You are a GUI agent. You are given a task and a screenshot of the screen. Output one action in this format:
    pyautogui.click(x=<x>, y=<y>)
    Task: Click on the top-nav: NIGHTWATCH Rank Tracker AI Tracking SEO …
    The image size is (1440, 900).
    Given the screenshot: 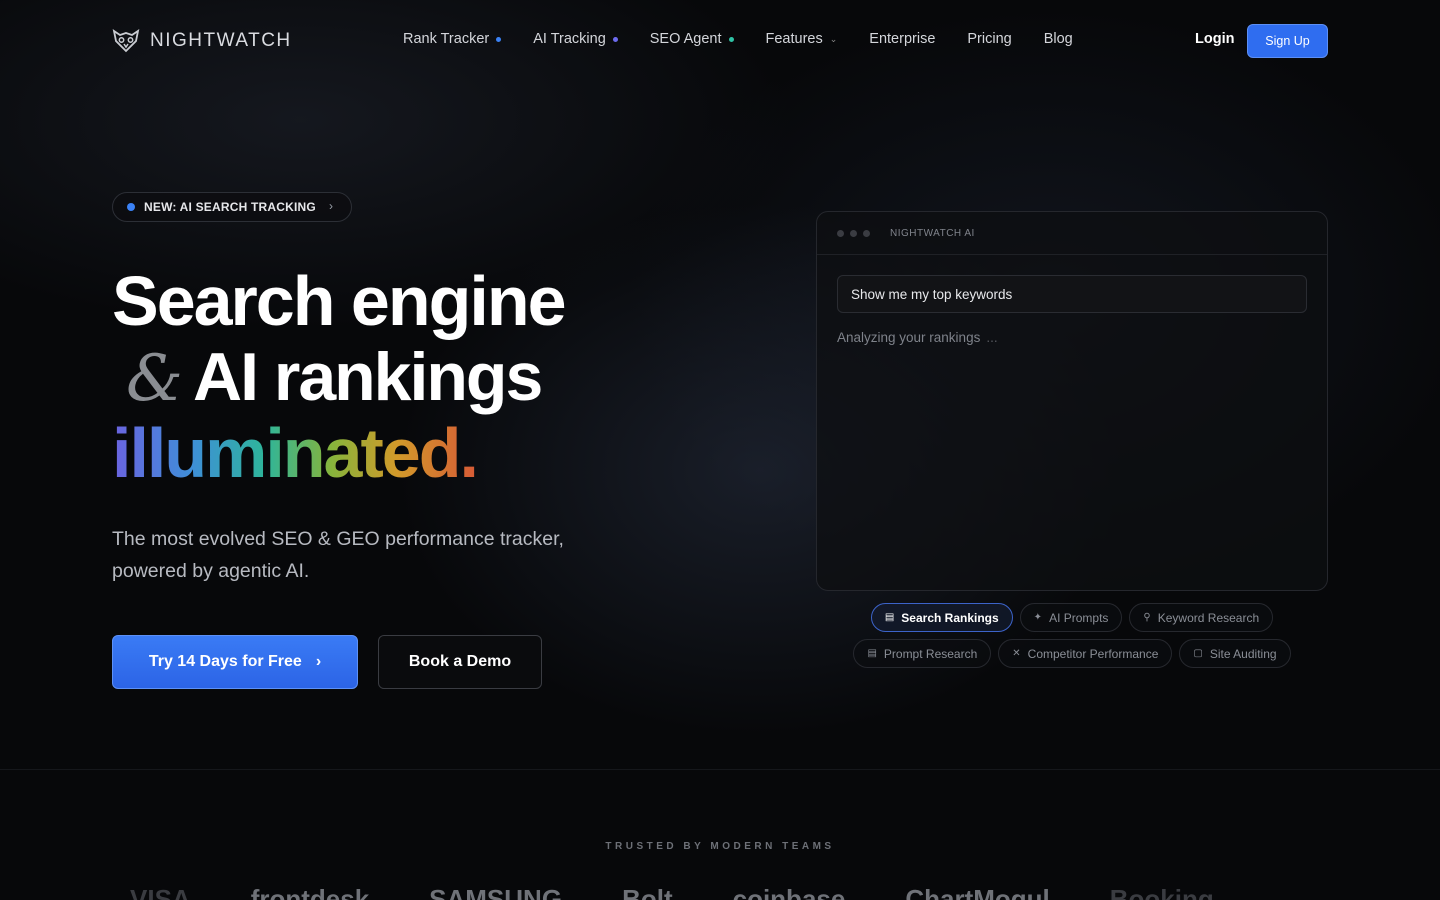 What is the action you would take?
    pyautogui.click(x=720, y=41)
    